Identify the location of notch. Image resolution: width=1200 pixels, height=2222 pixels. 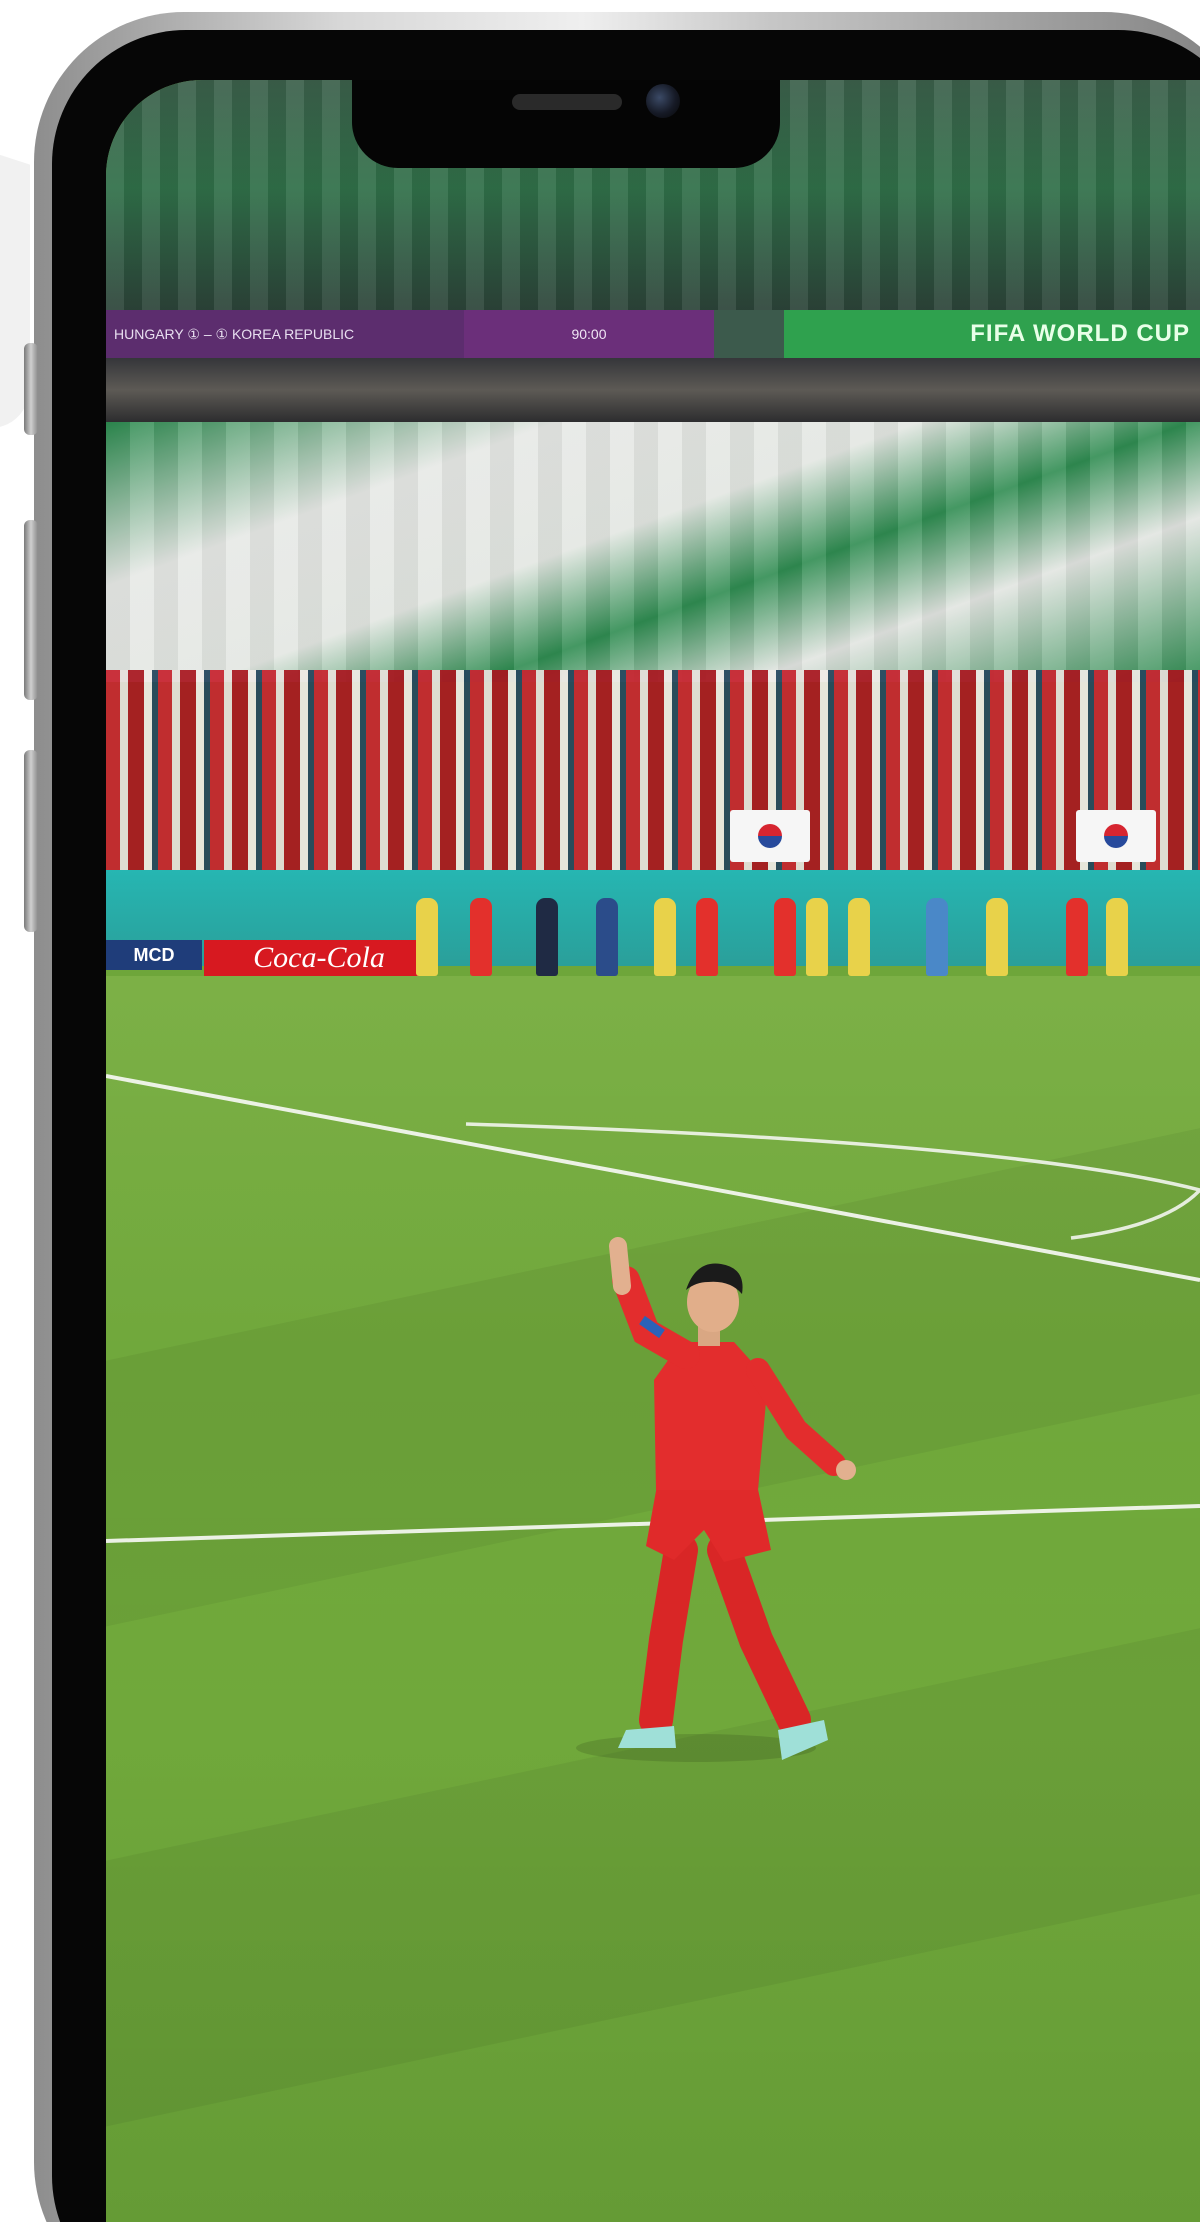
(566, 124).